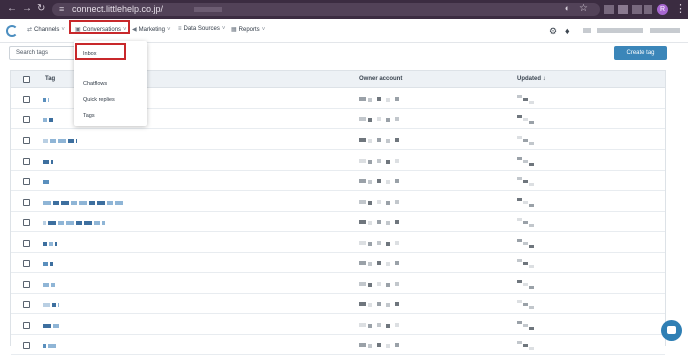 The width and height of the screenshot is (688, 355). What do you see at coordinates (640, 53) in the screenshot?
I see `create-tag-button: Create tag` at bounding box center [640, 53].